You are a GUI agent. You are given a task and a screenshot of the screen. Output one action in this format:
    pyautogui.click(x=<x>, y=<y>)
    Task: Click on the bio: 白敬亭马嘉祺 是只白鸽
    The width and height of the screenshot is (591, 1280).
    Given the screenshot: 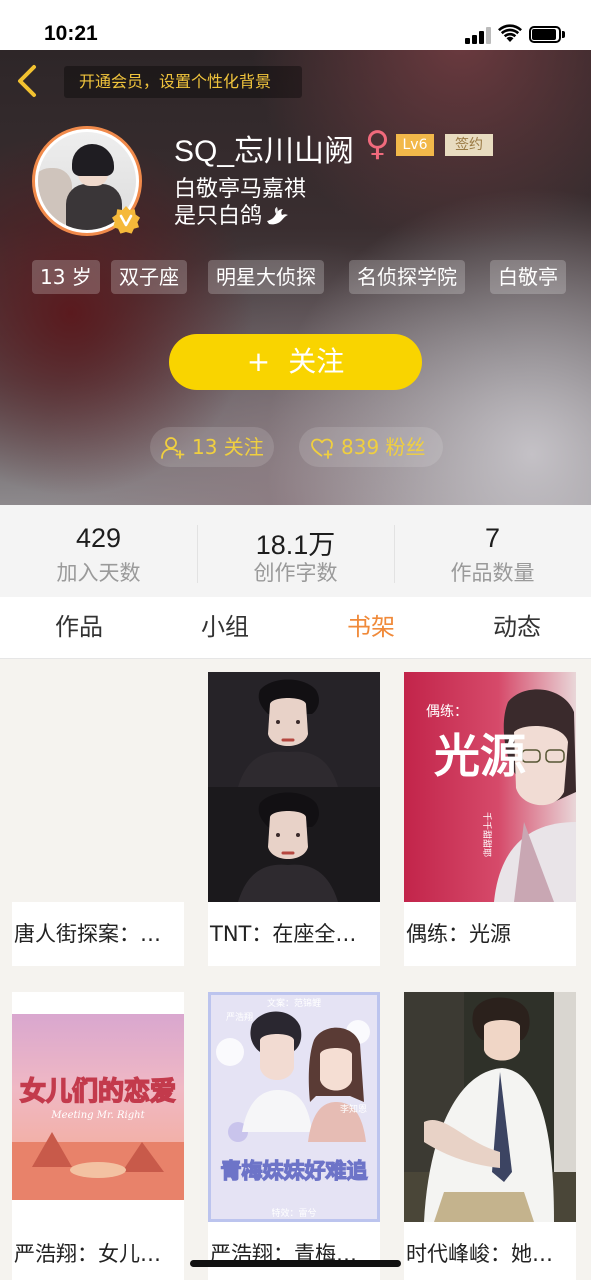 What is the action you would take?
    pyautogui.click(x=240, y=203)
    